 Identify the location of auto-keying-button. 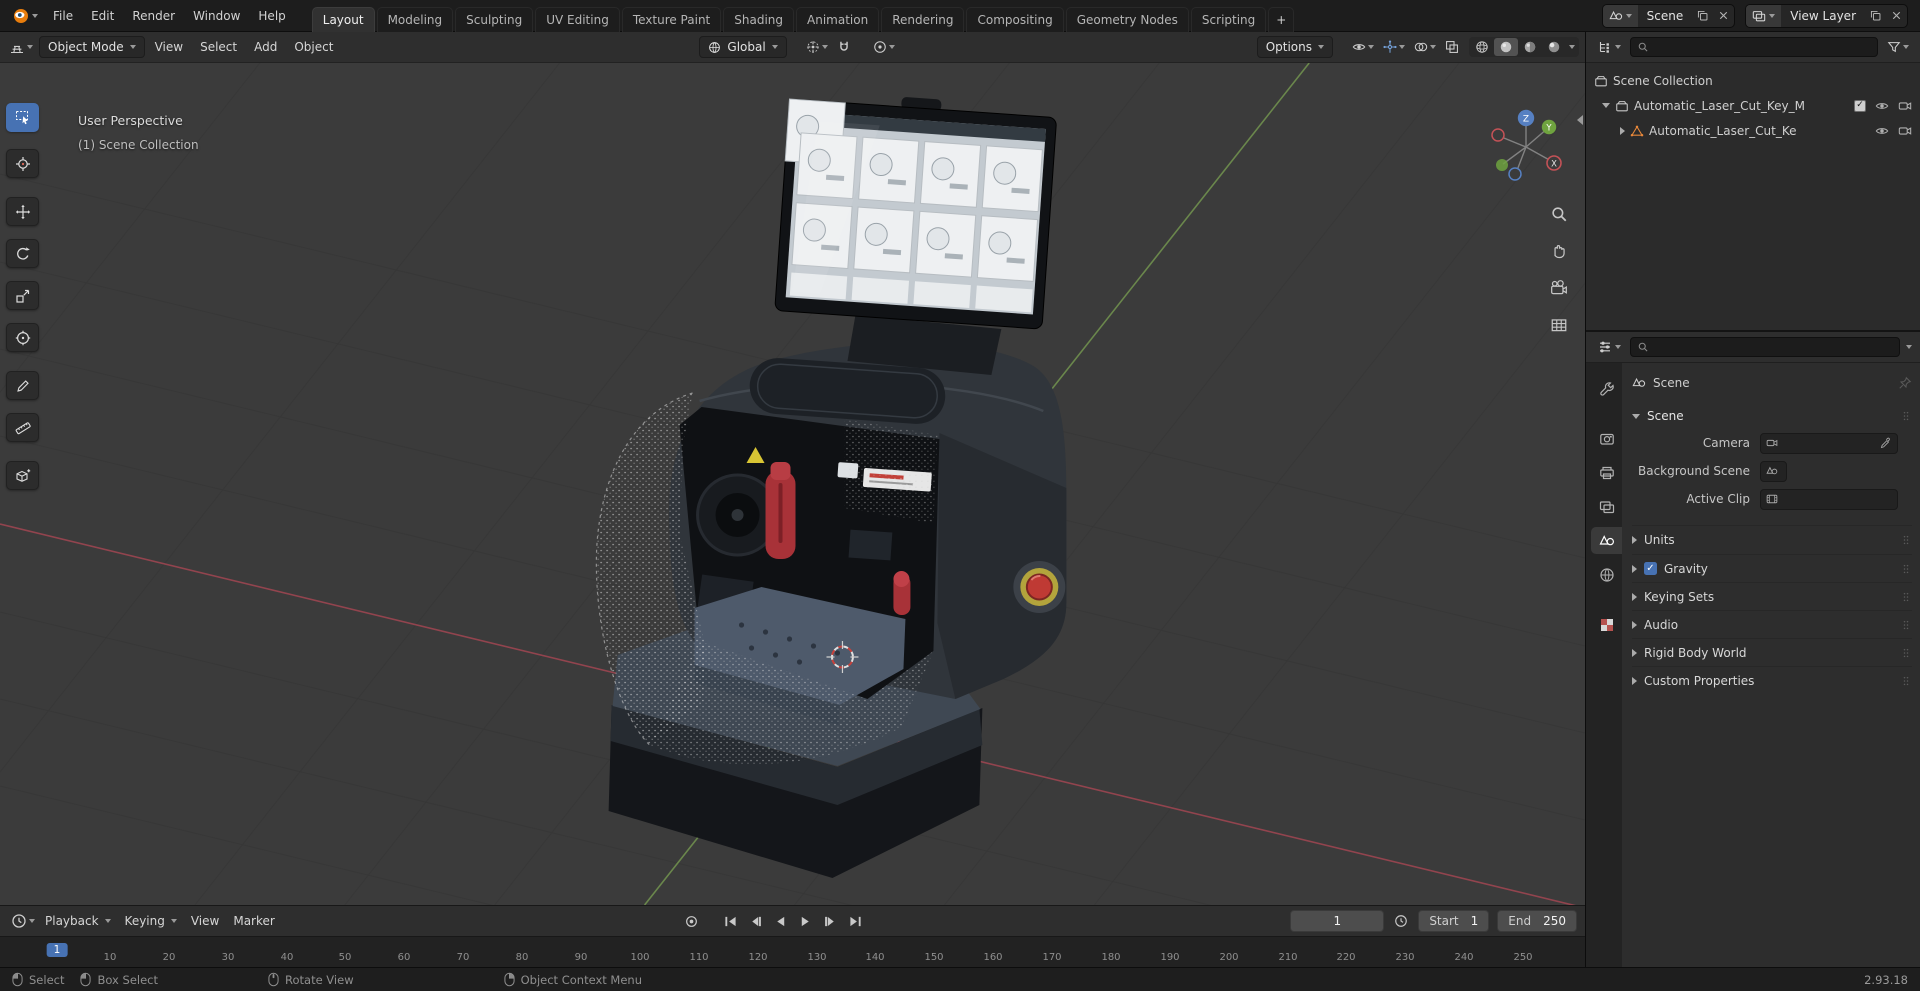
(691, 922).